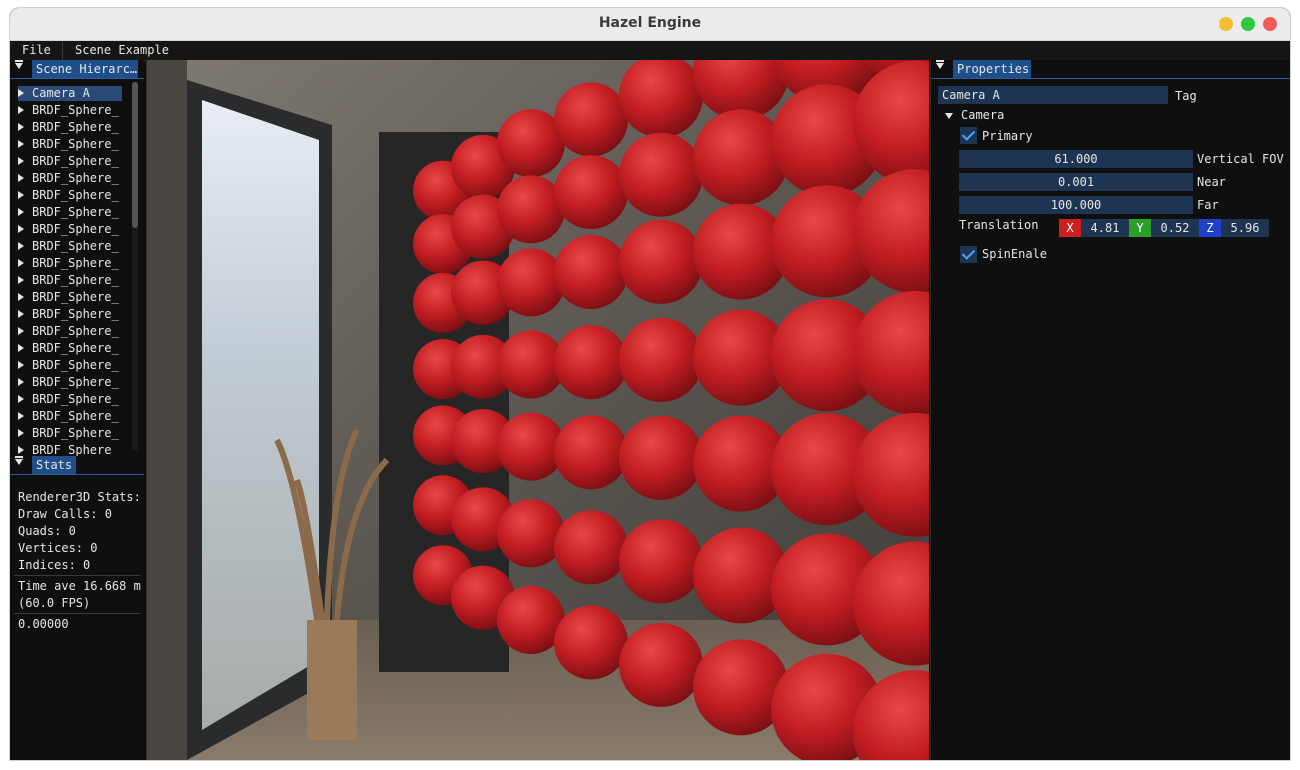  What do you see at coordinates (968, 254) in the screenshot?
I see `spin-enable-checkbox` at bounding box center [968, 254].